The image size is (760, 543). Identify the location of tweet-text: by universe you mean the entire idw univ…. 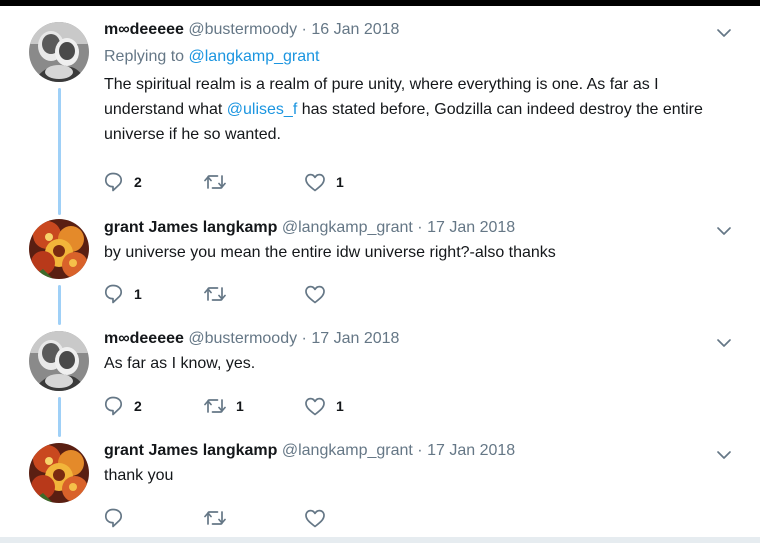
(414, 252).